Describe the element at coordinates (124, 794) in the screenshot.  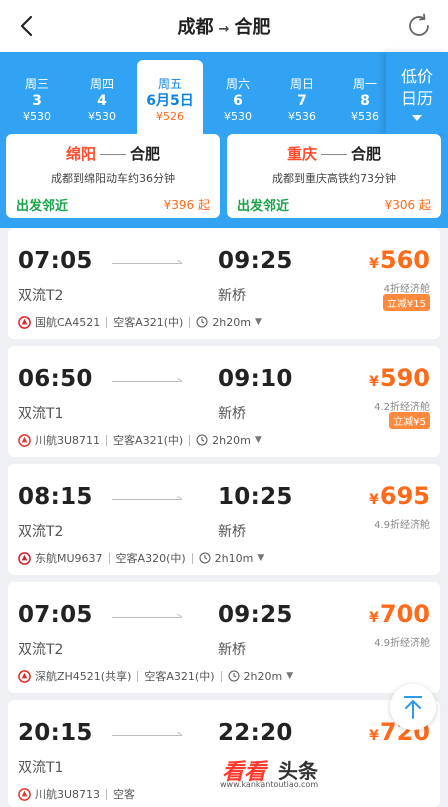
I see `aircraft-type: 空客` at that location.